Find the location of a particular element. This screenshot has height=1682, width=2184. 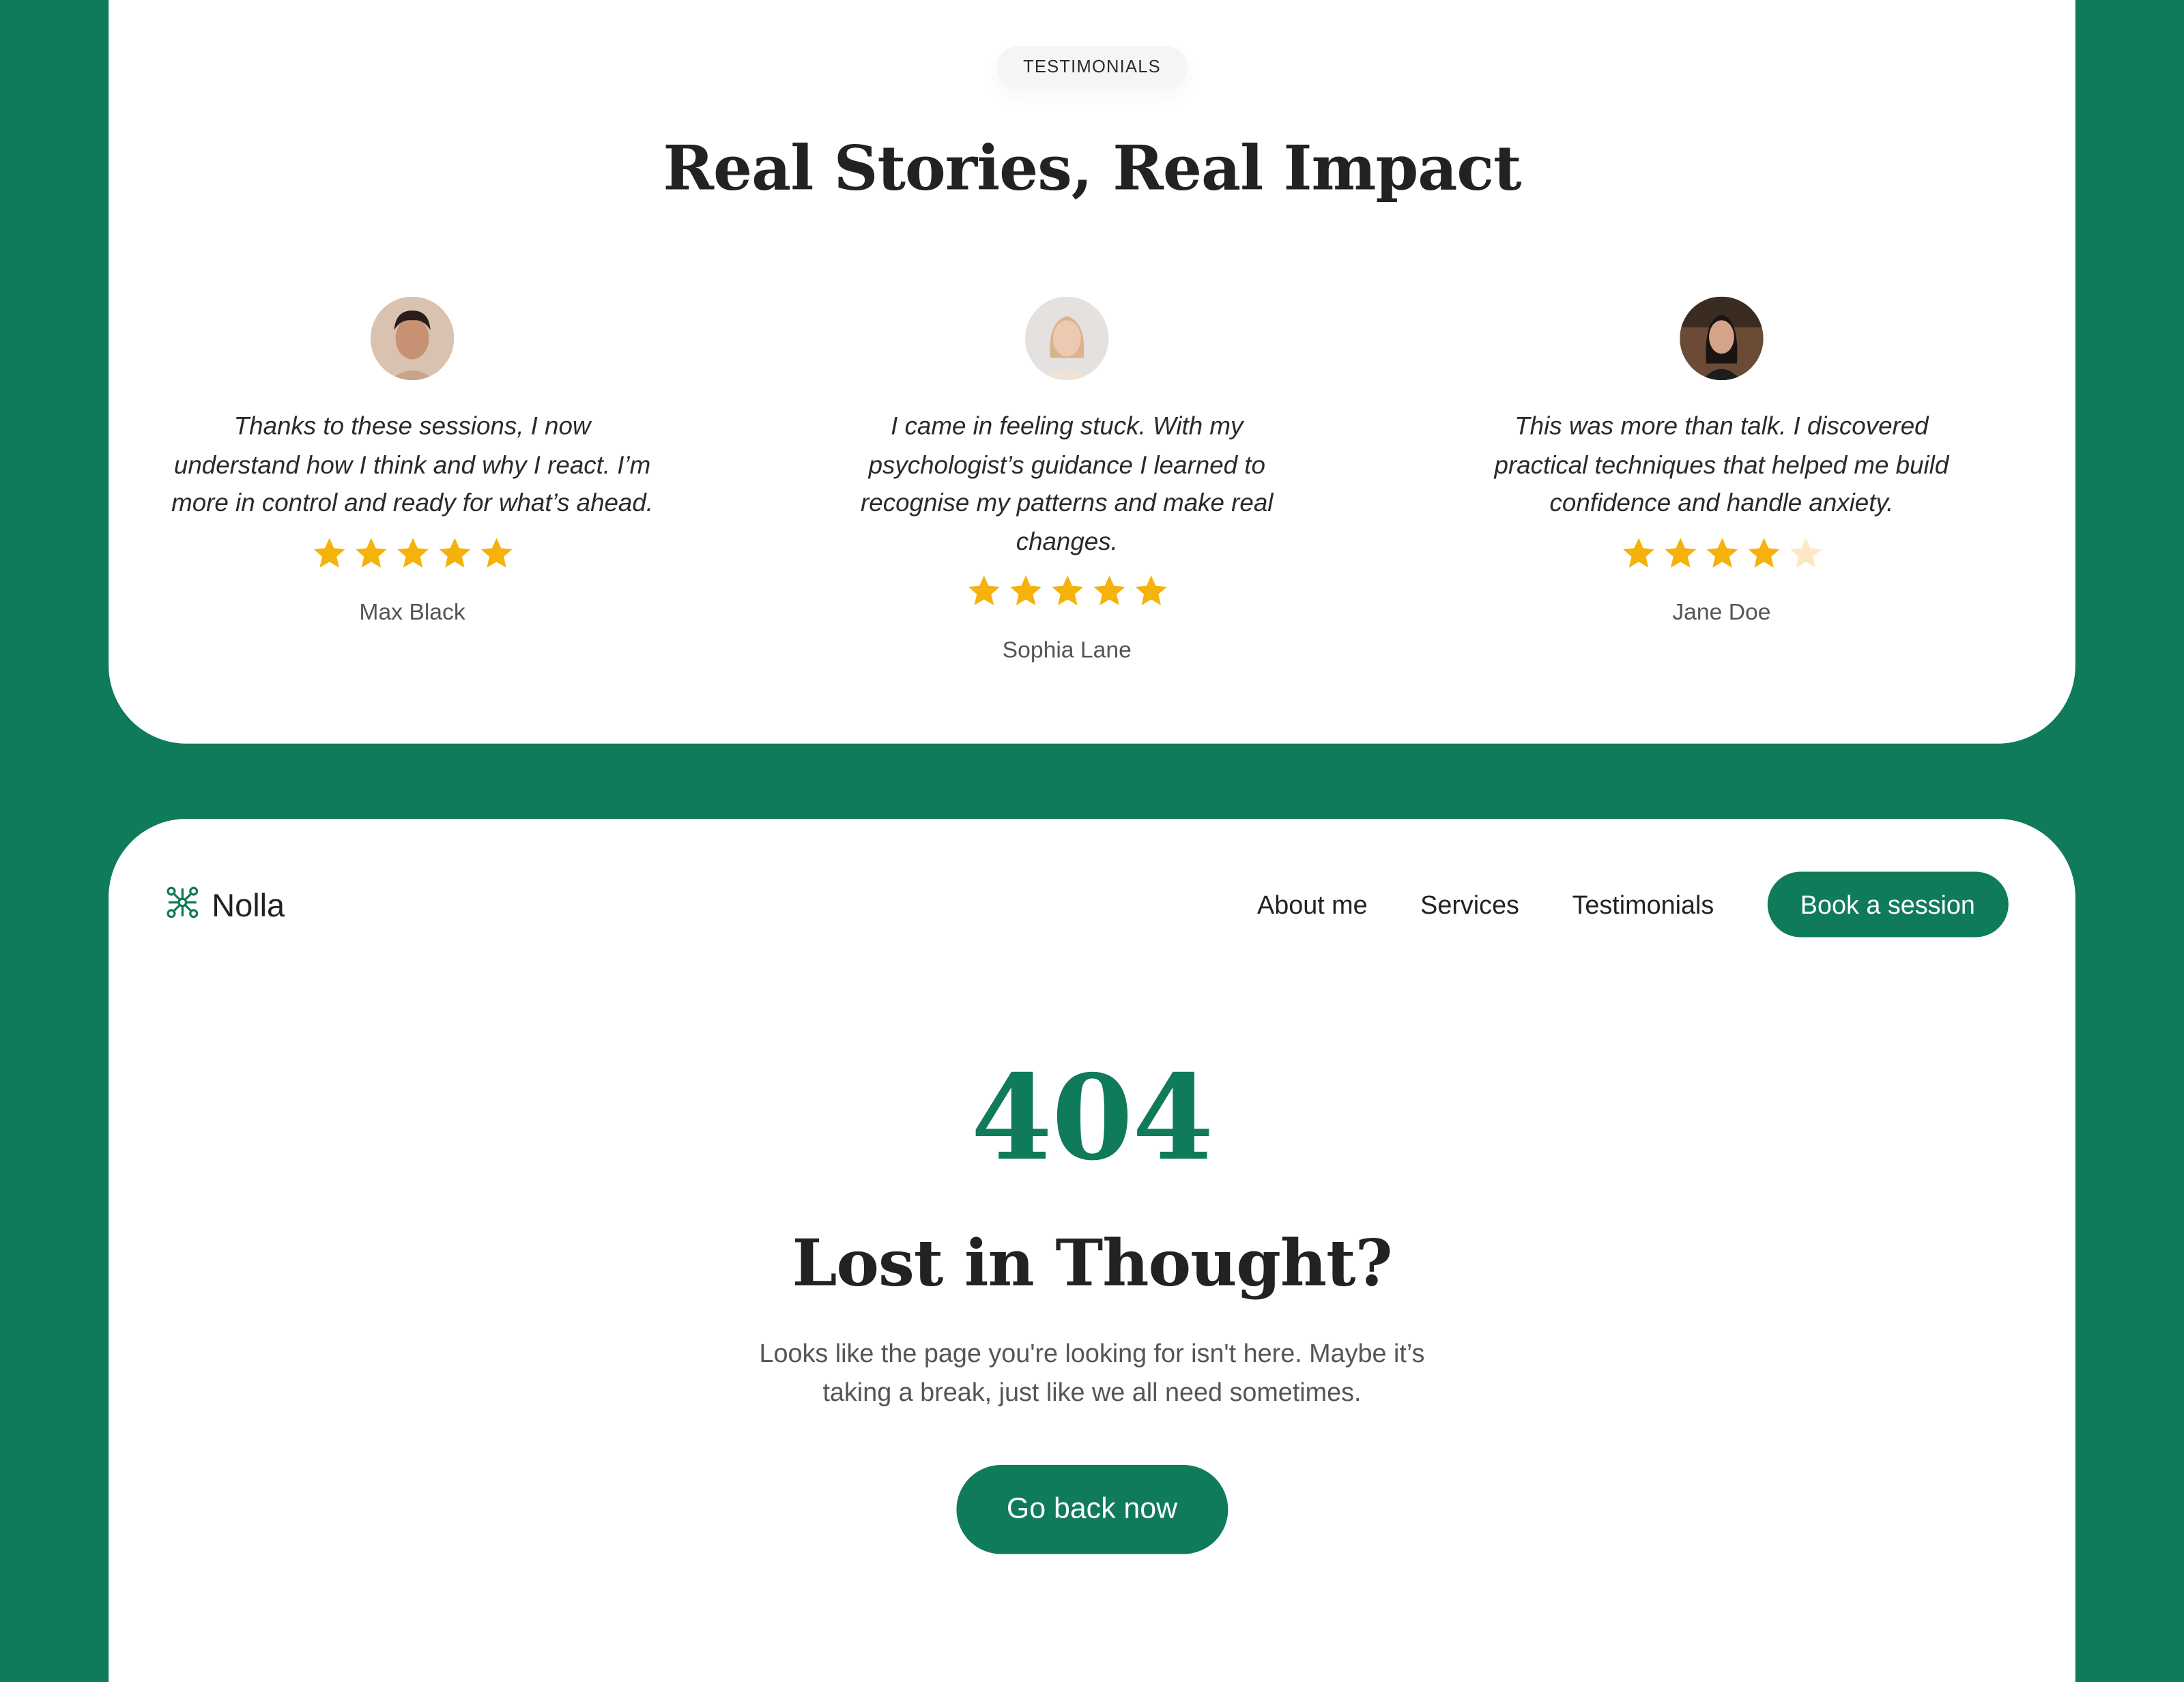

testimonial-name: Max Black is located at coordinates (412, 612).